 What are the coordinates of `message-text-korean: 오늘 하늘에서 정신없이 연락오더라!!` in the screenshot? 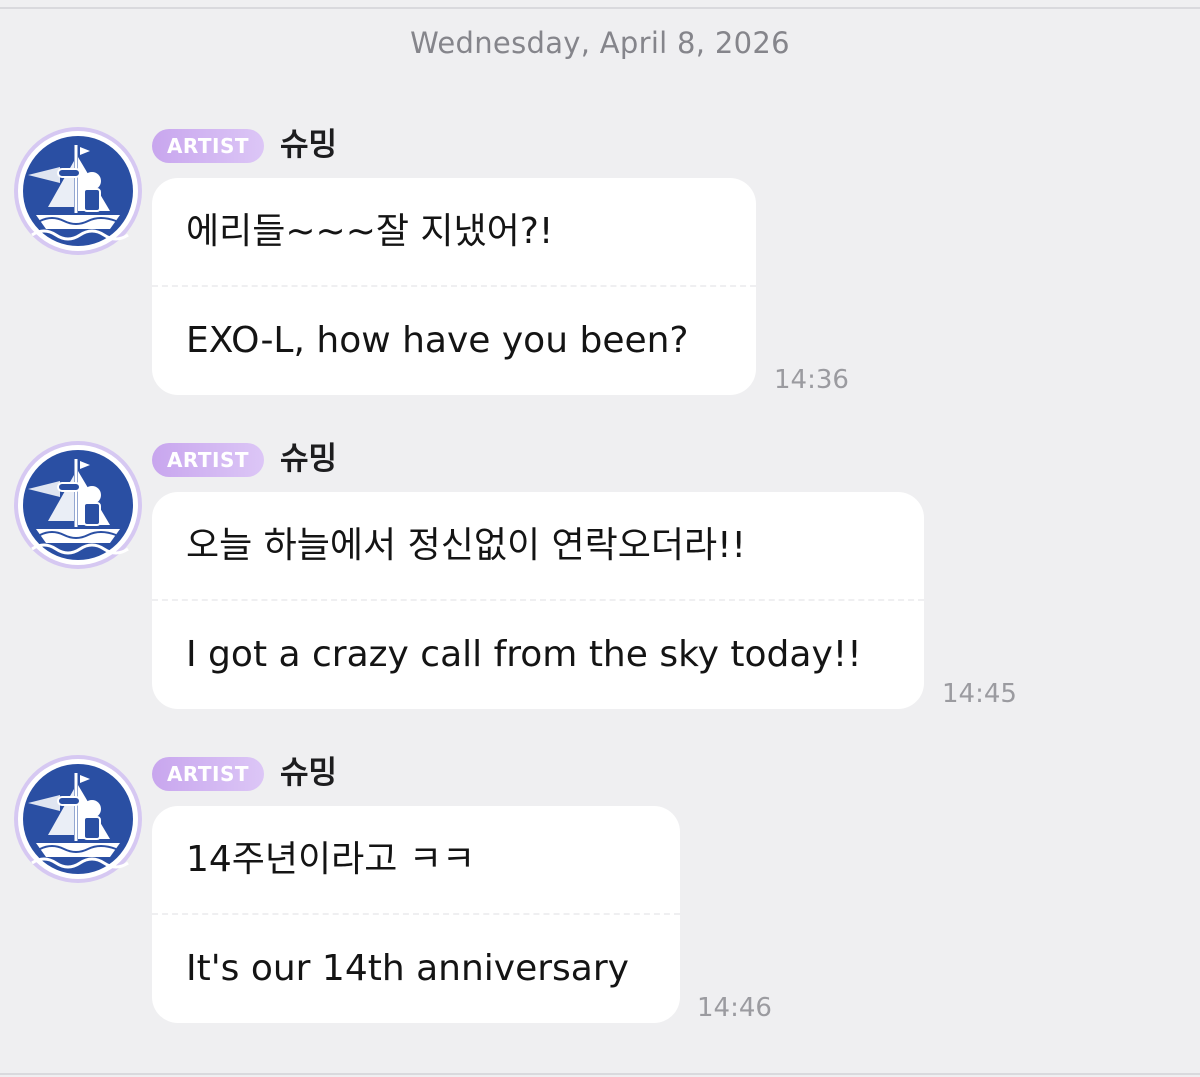 It's located at (466, 545).